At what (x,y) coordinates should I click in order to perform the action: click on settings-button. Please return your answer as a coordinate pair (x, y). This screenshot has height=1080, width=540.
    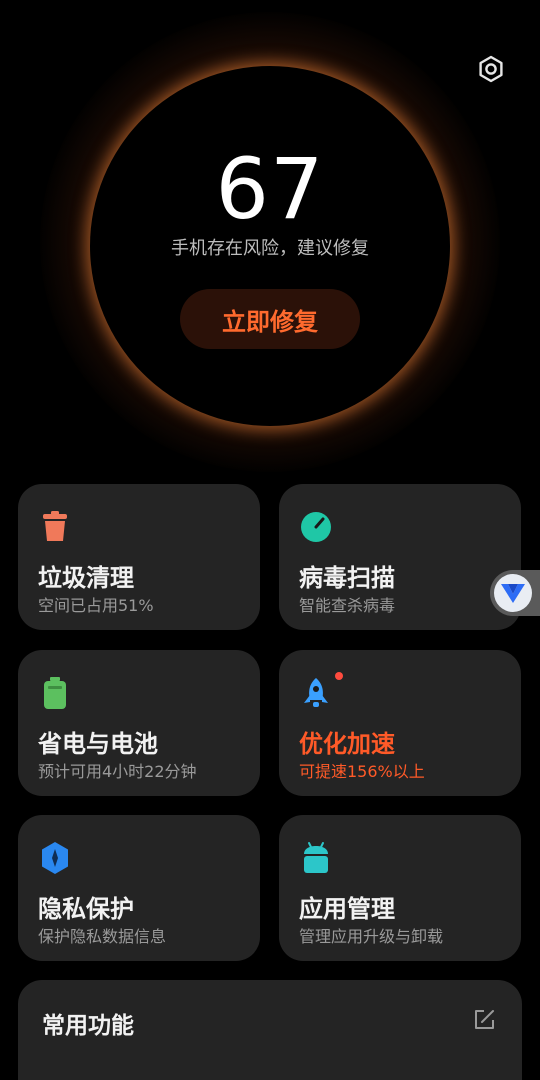
    Looking at the image, I should click on (491, 69).